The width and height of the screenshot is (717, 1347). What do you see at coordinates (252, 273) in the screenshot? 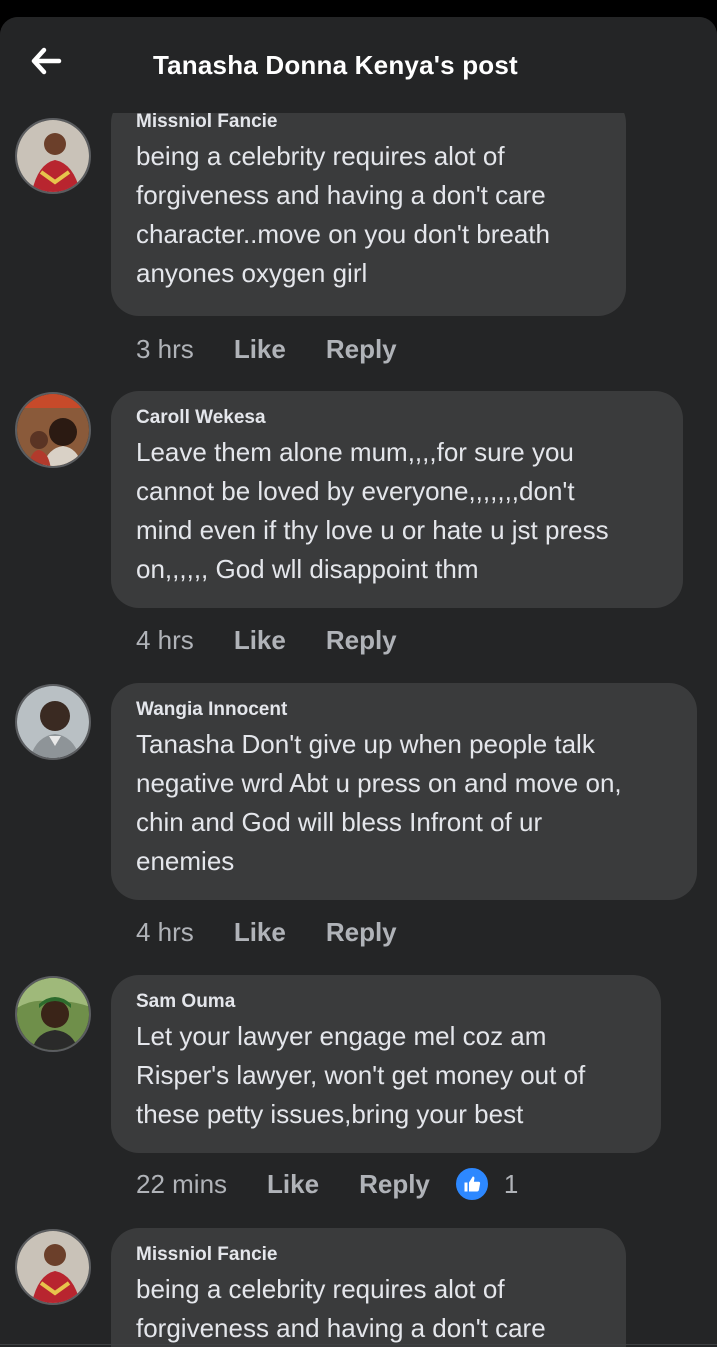
I see `comment-line: anyones oxygen girl` at bounding box center [252, 273].